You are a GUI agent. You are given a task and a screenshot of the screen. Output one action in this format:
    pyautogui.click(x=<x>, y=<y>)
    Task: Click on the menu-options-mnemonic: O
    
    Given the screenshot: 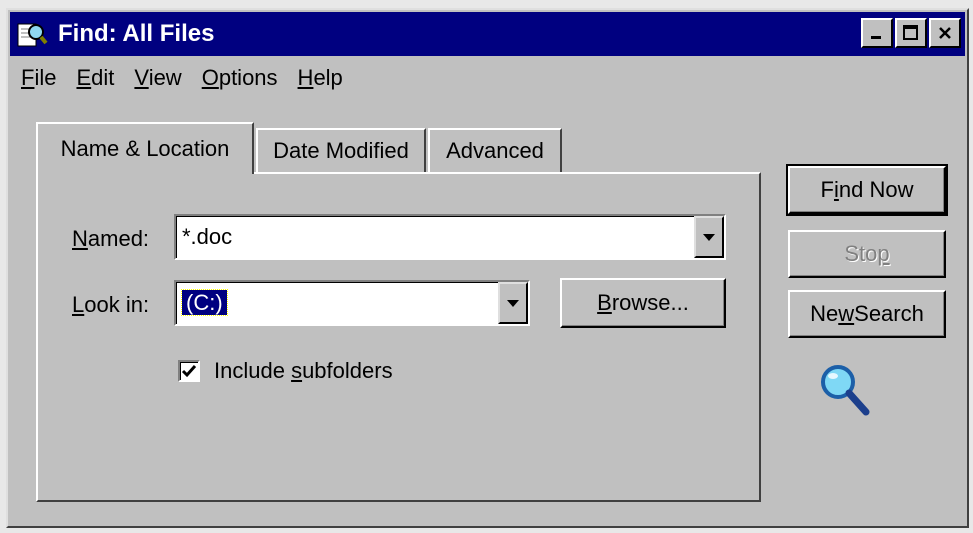 What is the action you would take?
    pyautogui.click(x=210, y=77)
    